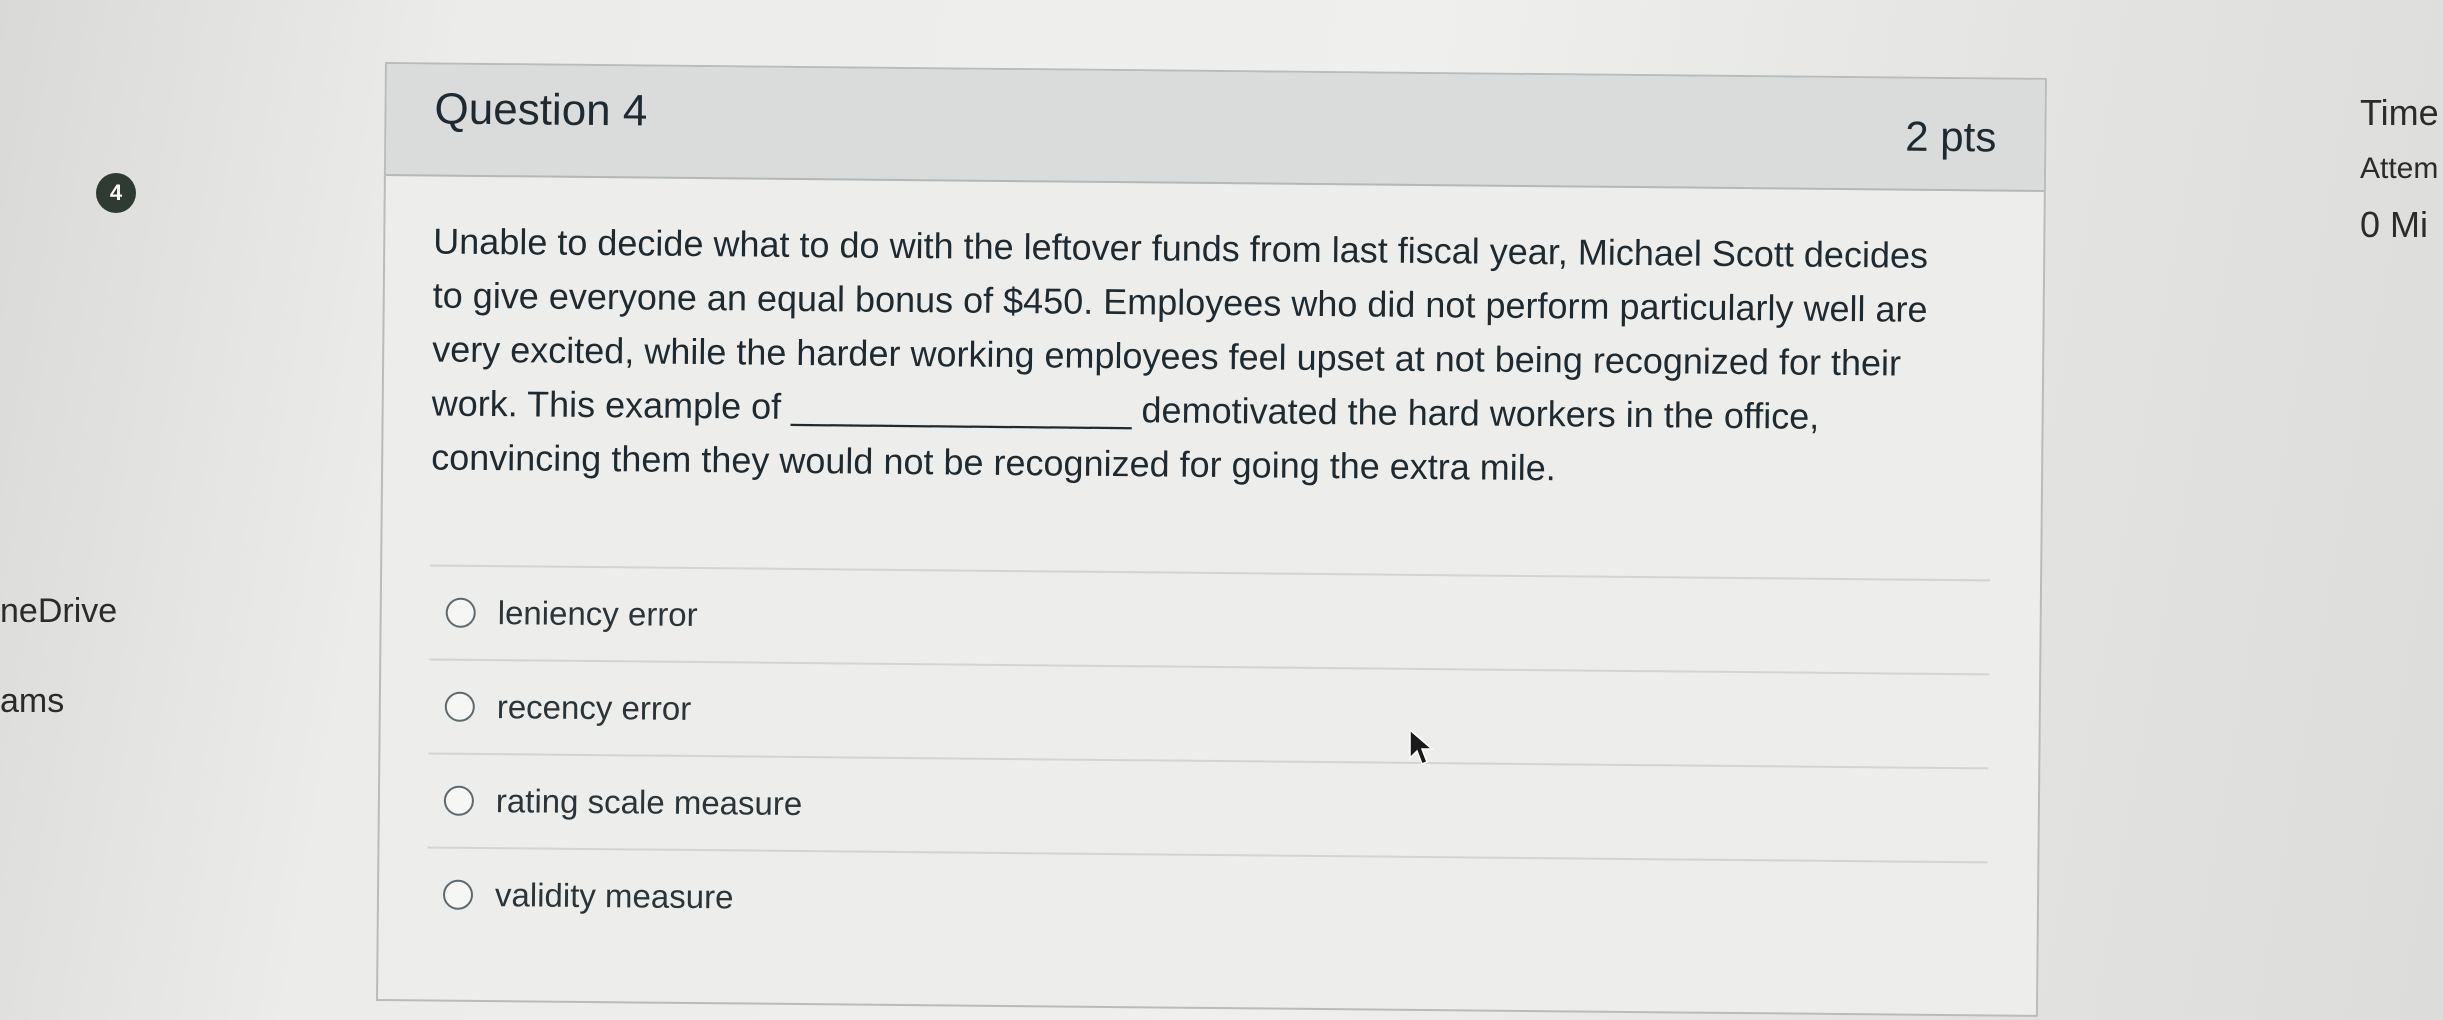 The height and width of the screenshot is (1020, 2443). Describe the element at coordinates (649, 802) in the screenshot. I see `answer-label: rating scale measure` at that location.